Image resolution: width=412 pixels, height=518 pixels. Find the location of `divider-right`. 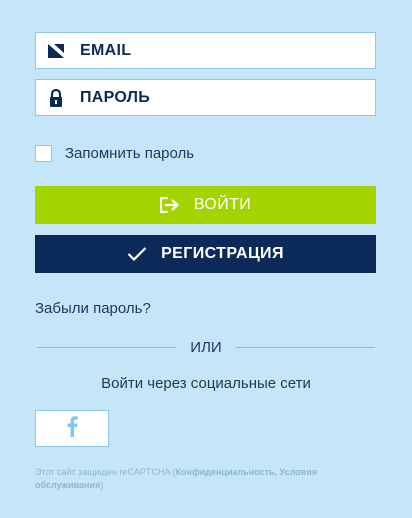

divider-right is located at coordinates (305, 347).